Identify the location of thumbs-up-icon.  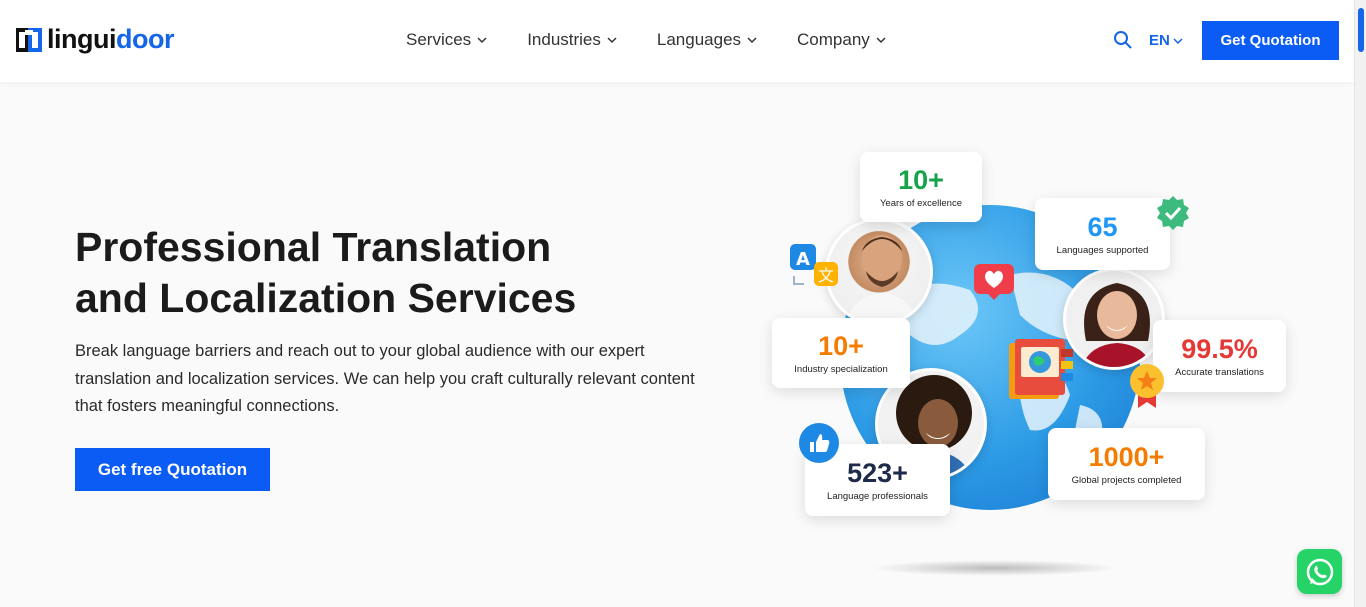
(819, 443).